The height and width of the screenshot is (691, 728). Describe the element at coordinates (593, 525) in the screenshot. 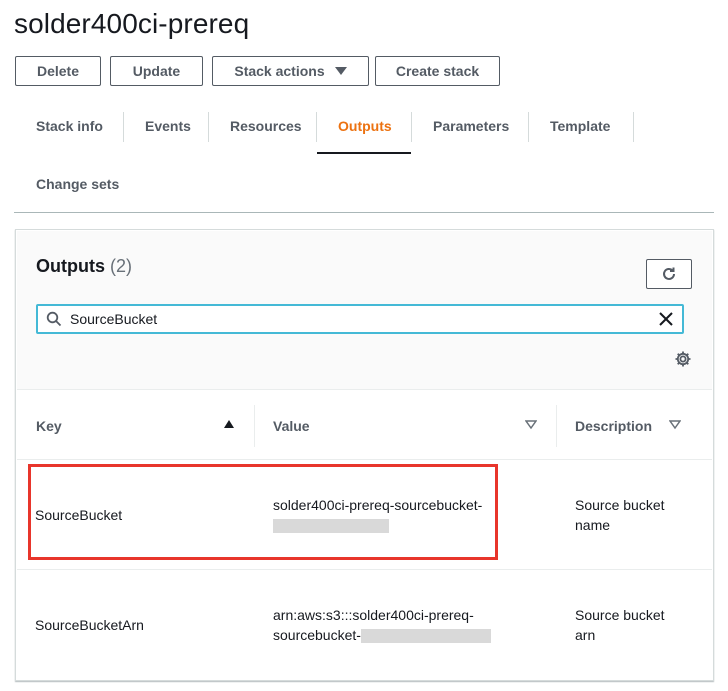

I see `description-line: name` at that location.